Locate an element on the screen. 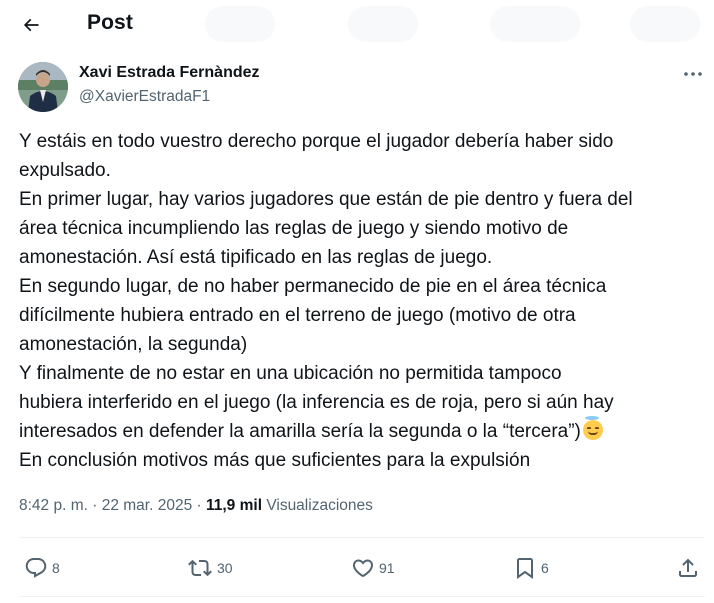 This screenshot has height=603, width=714. avatar is located at coordinates (43, 87).